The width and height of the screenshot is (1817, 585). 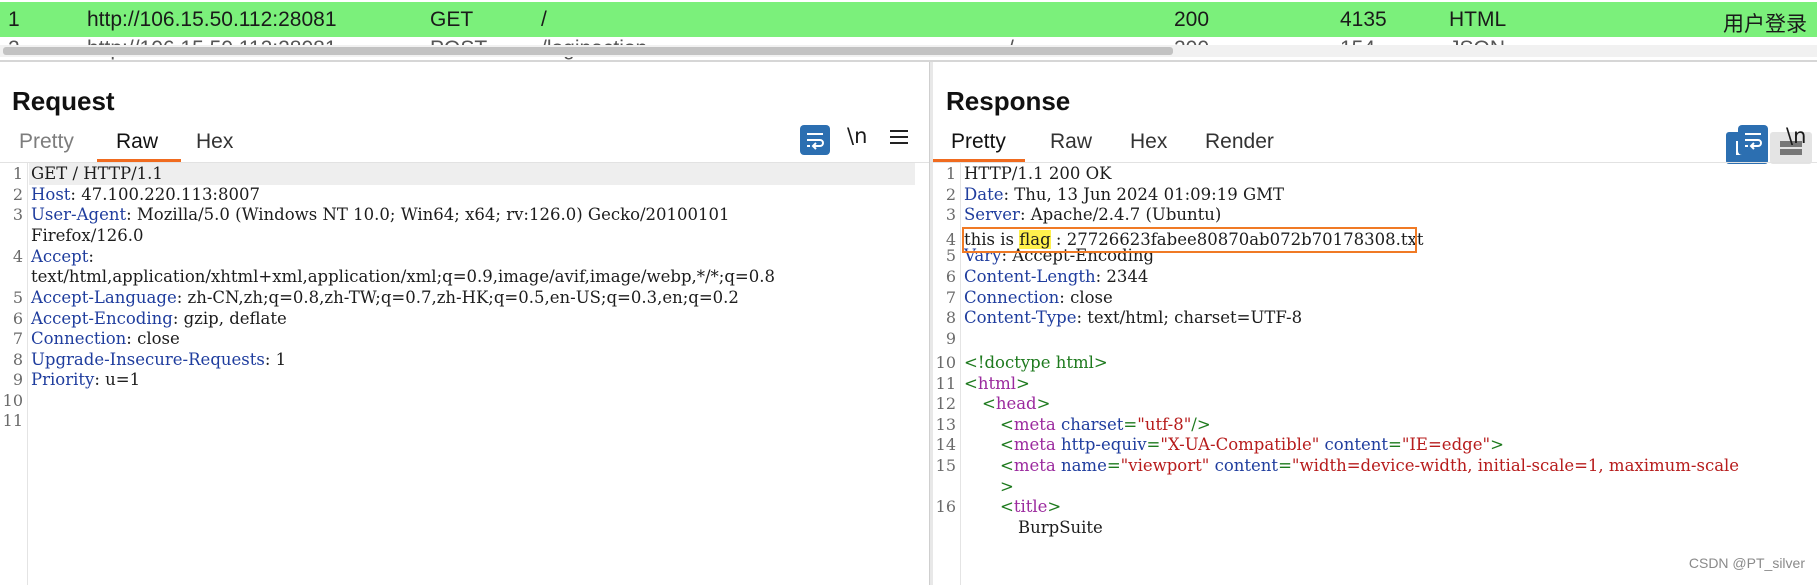 What do you see at coordinates (1192, 19) in the screenshot?
I see `row-status: 200` at bounding box center [1192, 19].